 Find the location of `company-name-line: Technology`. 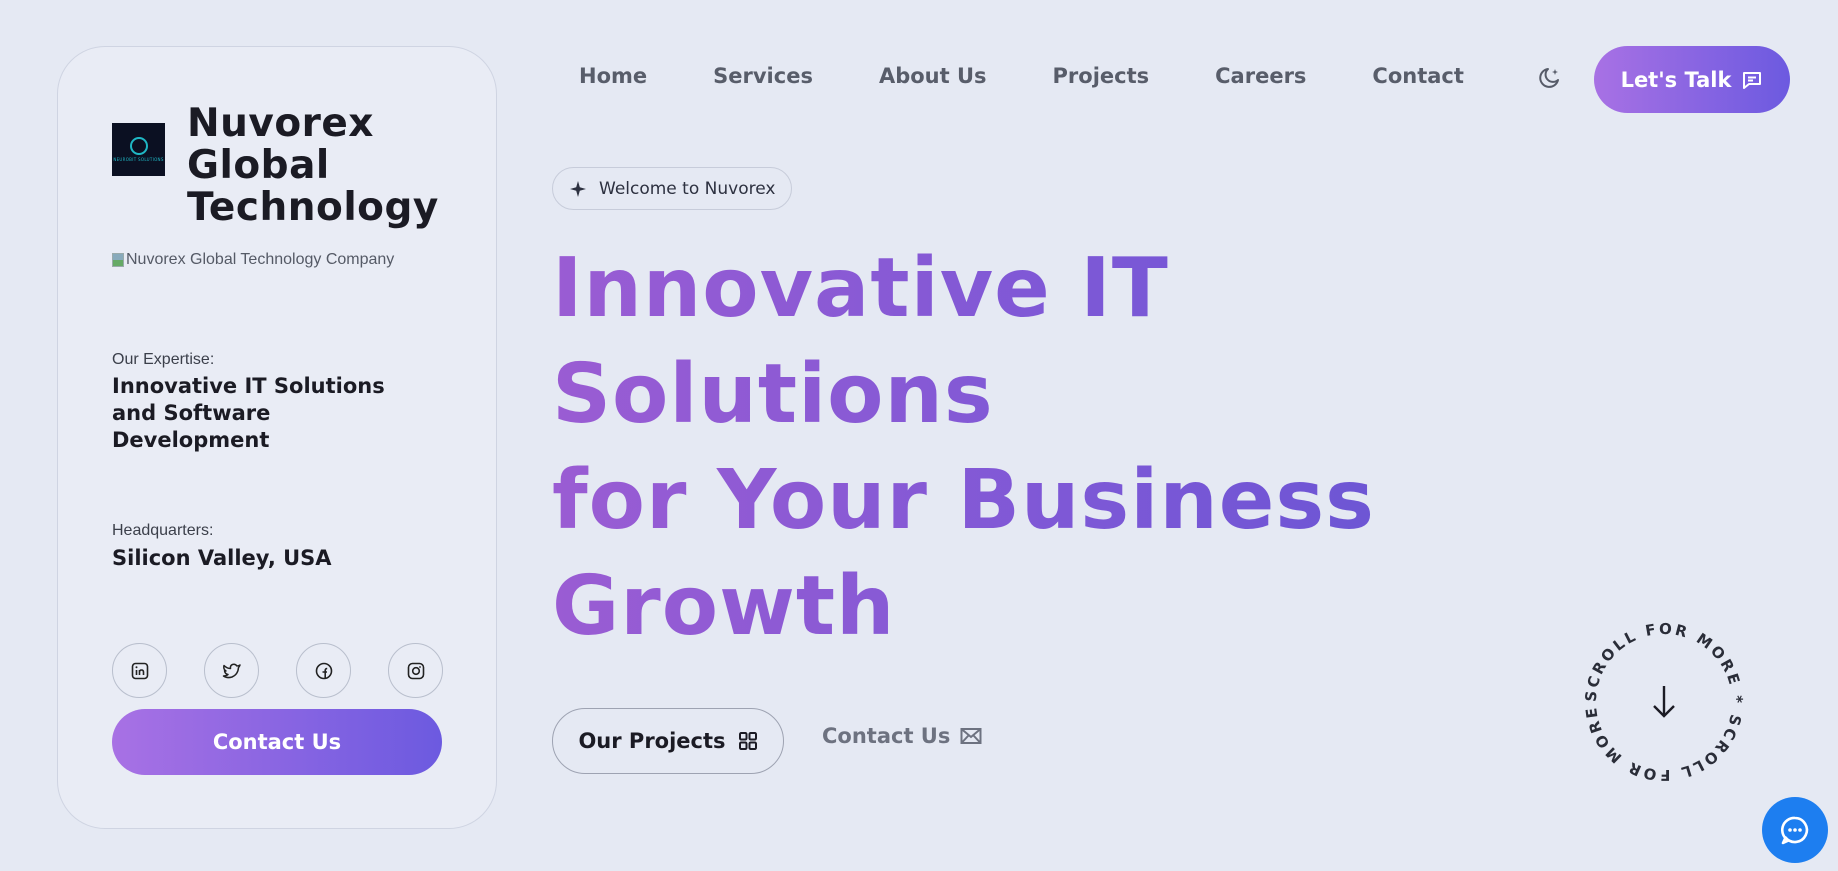

company-name-line: Technology is located at coordinates (313, 207).